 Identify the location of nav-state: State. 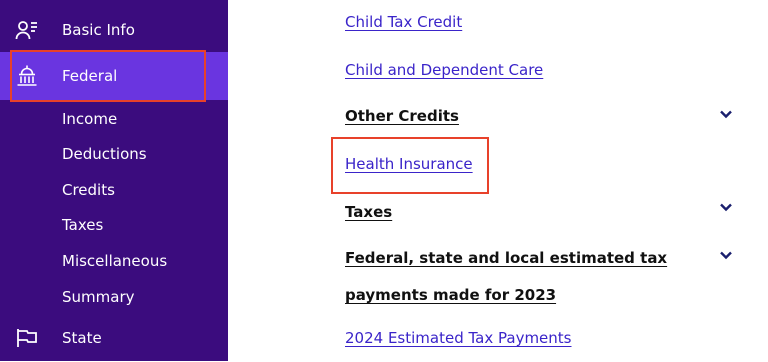
(114, 338).